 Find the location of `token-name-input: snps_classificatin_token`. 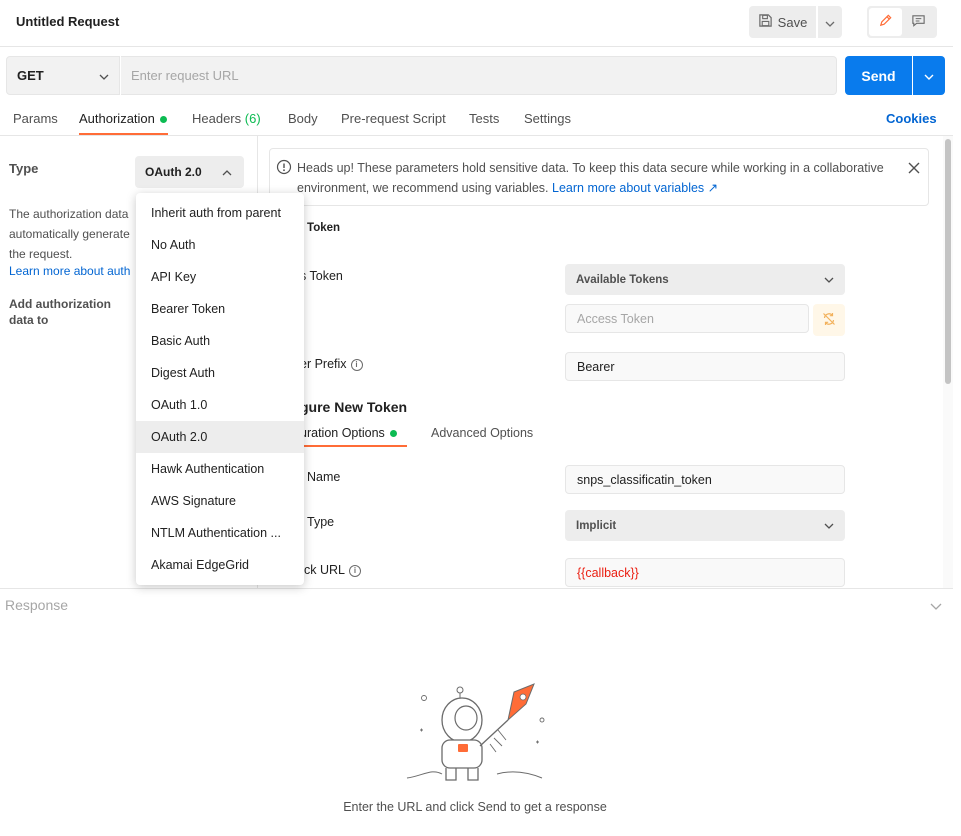

token-name-input: snps_classificatin_token is located at coordinates (705, 479).